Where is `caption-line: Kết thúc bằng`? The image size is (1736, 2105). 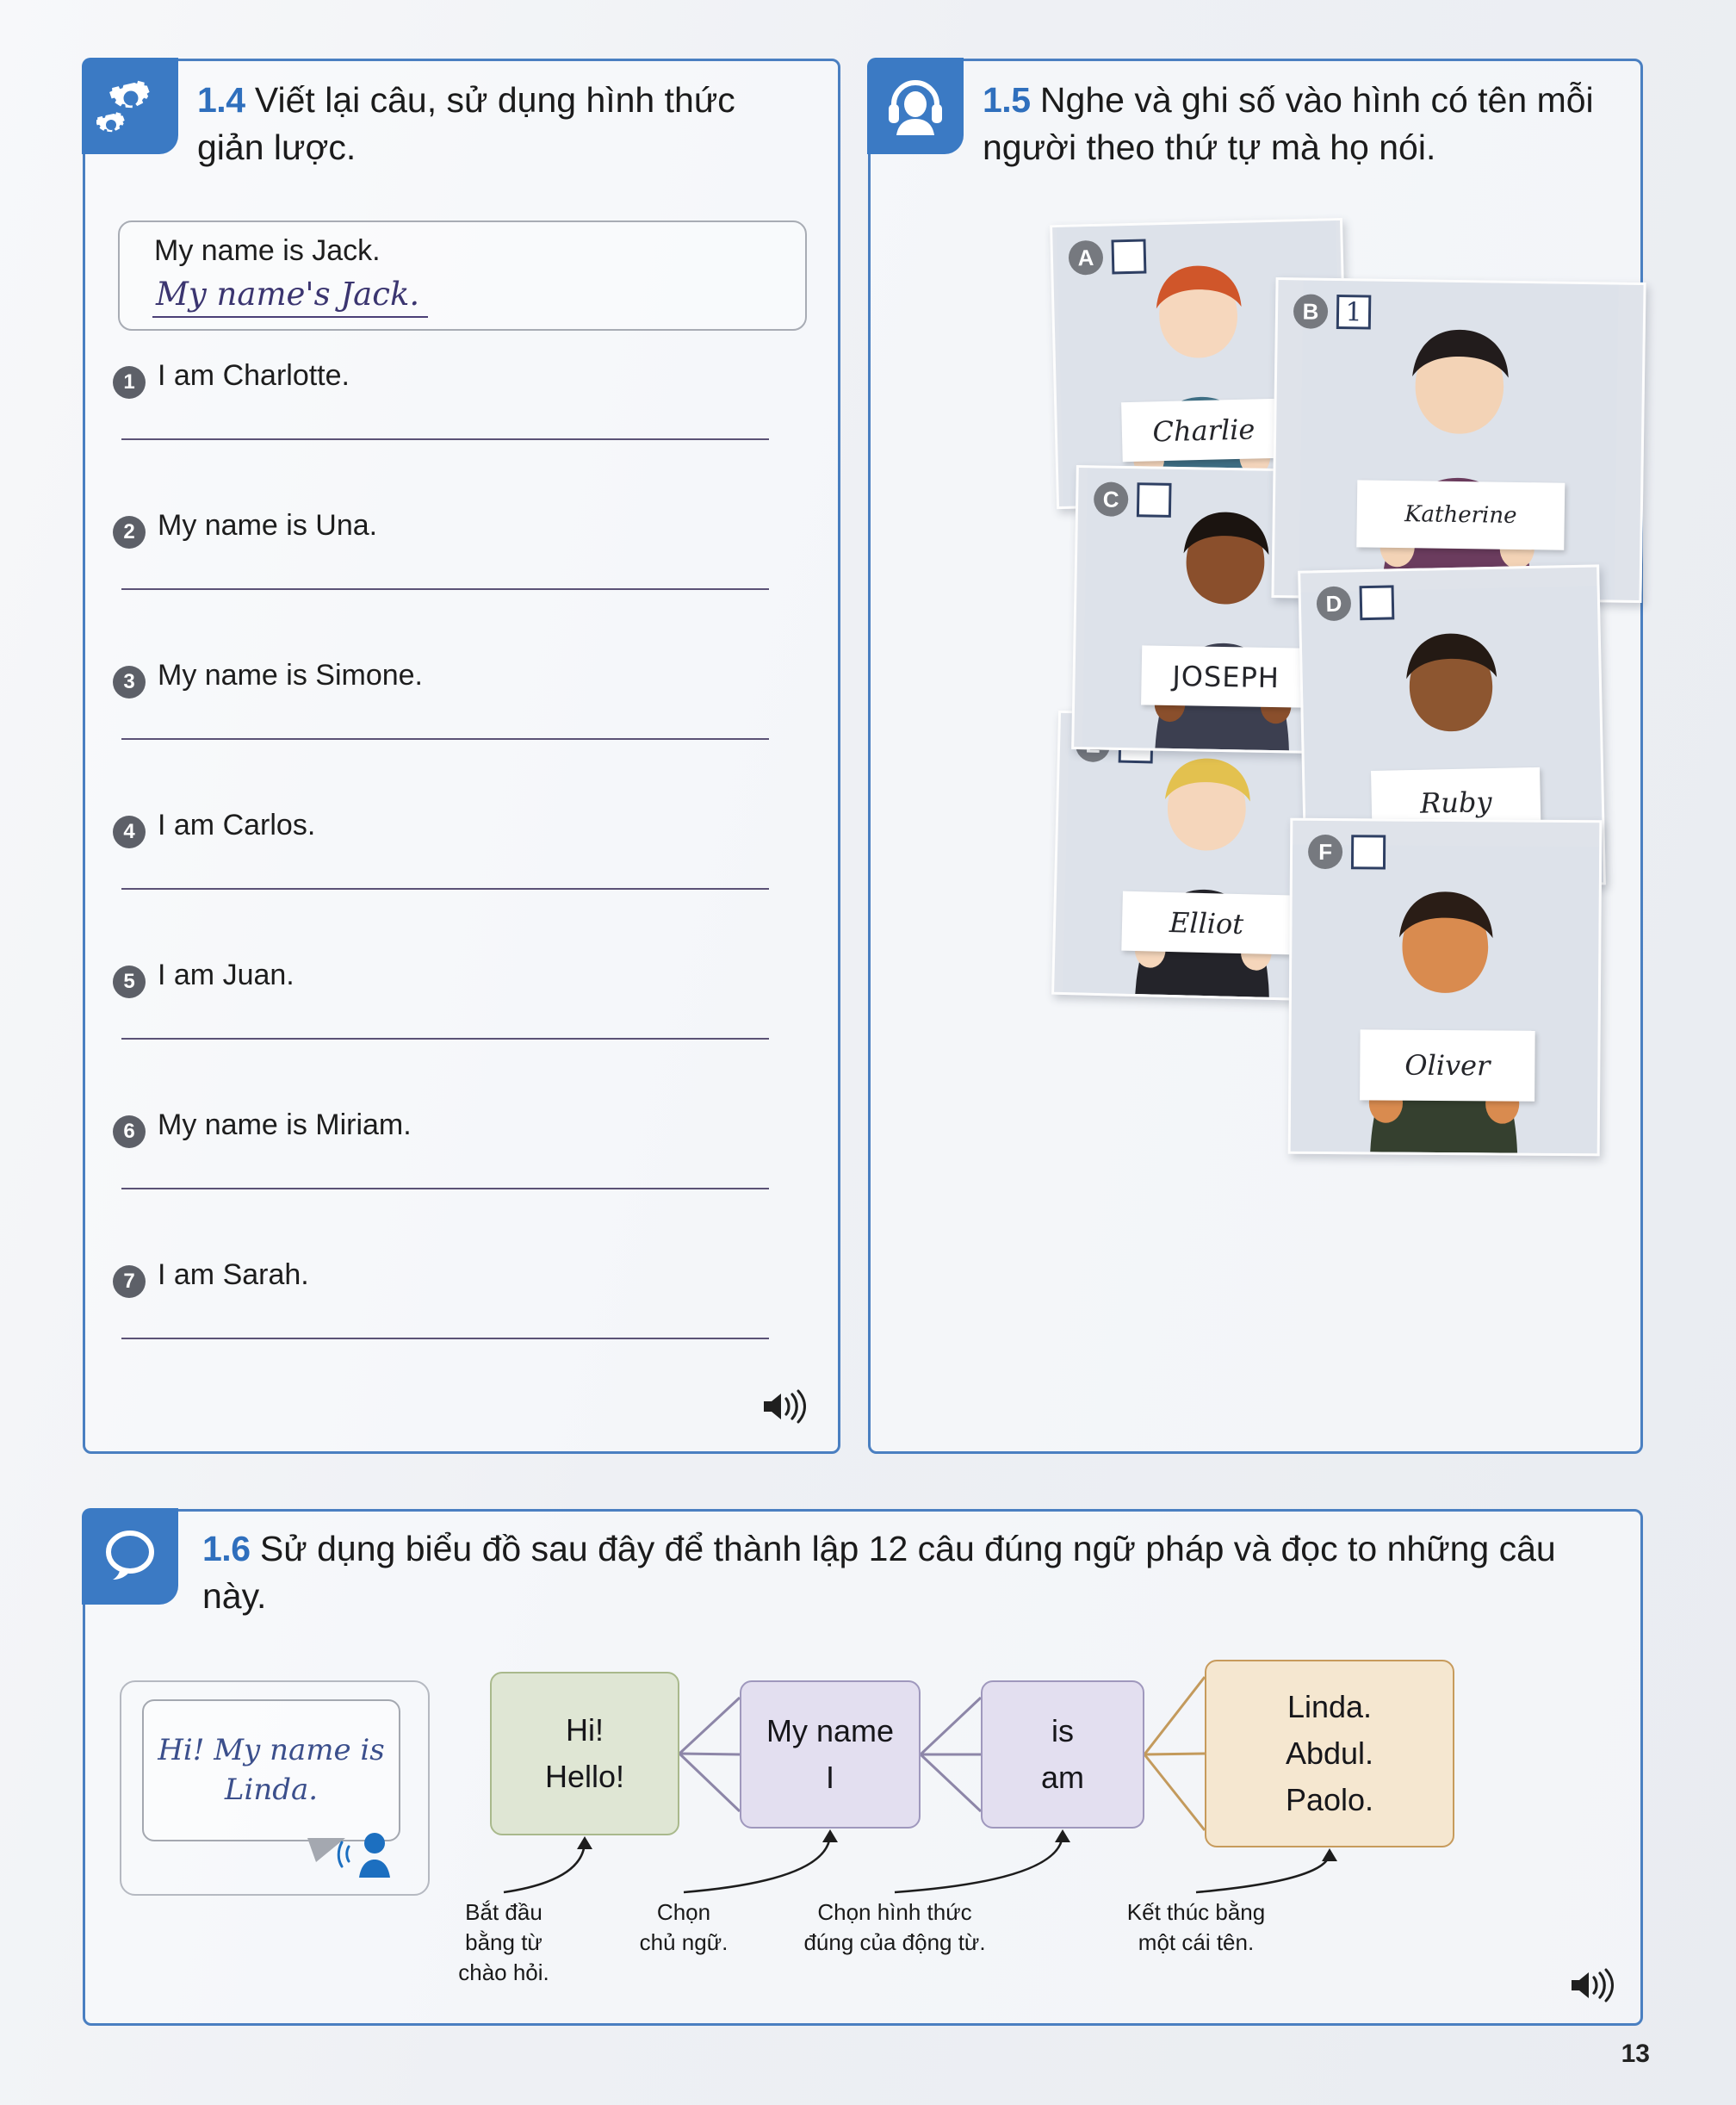 caption-line: Kết thúc bằng is located at coordinates (1196, 1912).